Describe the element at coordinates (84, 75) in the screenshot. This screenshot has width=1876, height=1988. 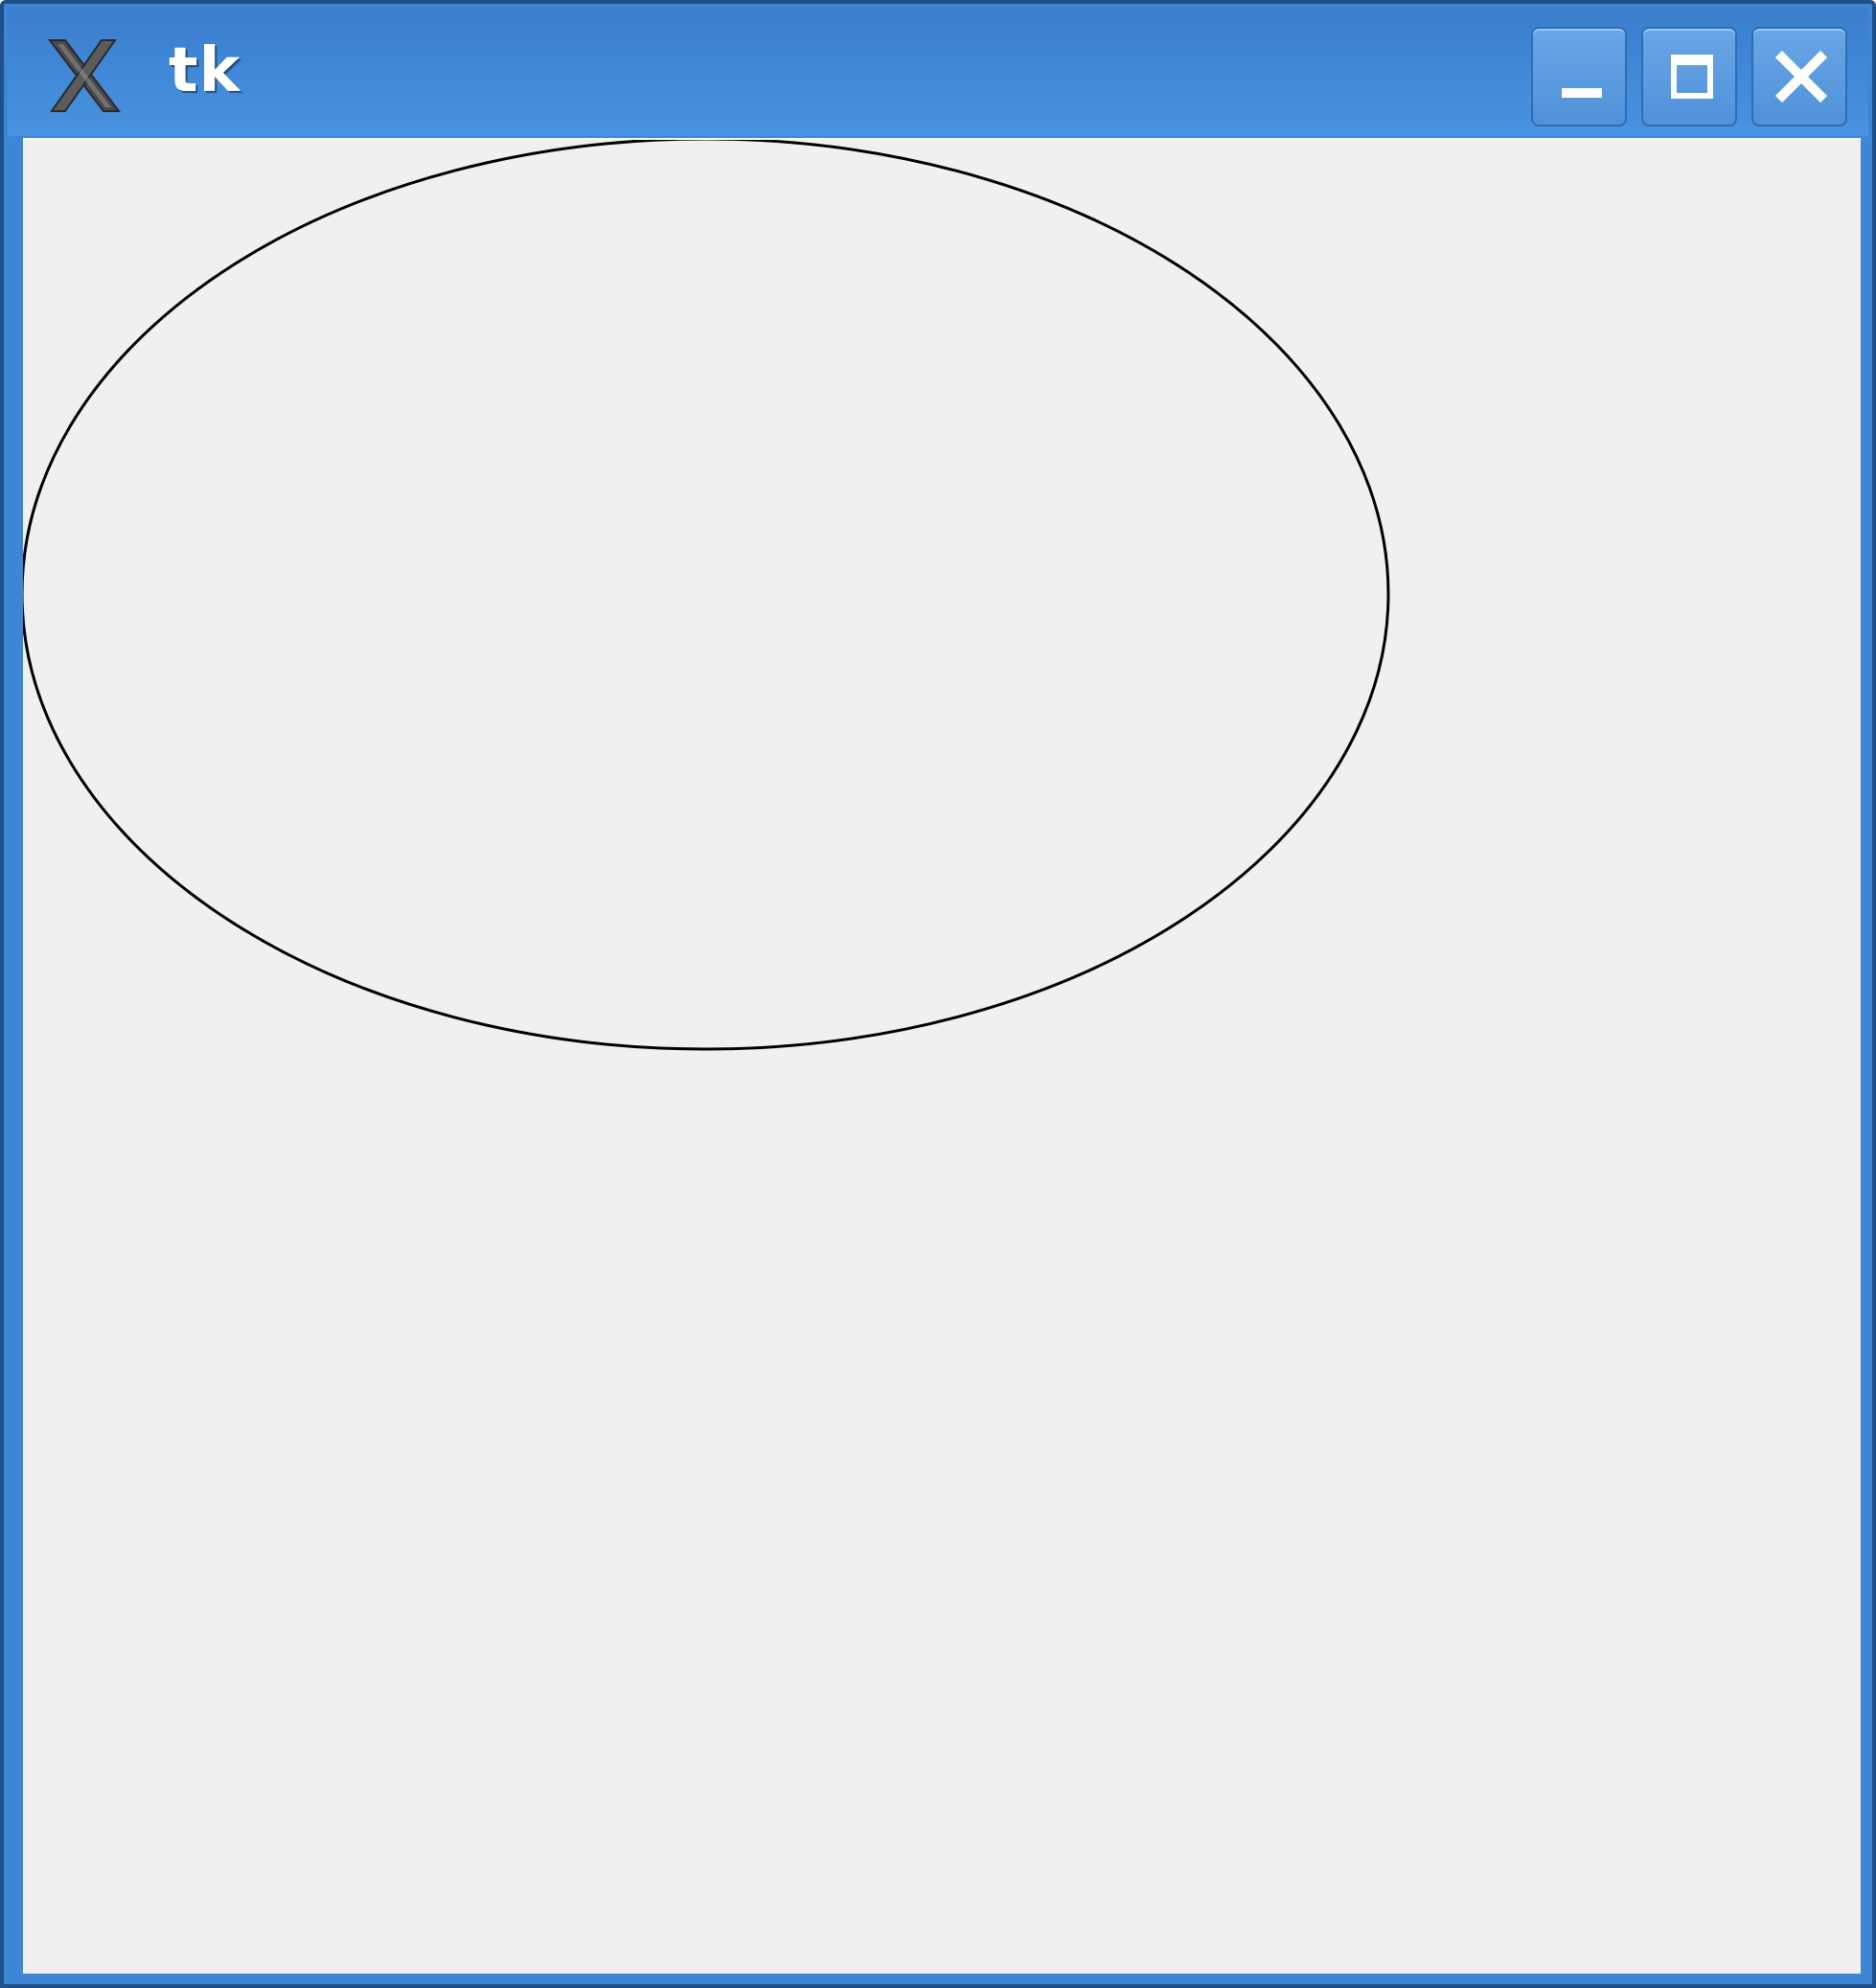
I see `x-window-icon` at that location.